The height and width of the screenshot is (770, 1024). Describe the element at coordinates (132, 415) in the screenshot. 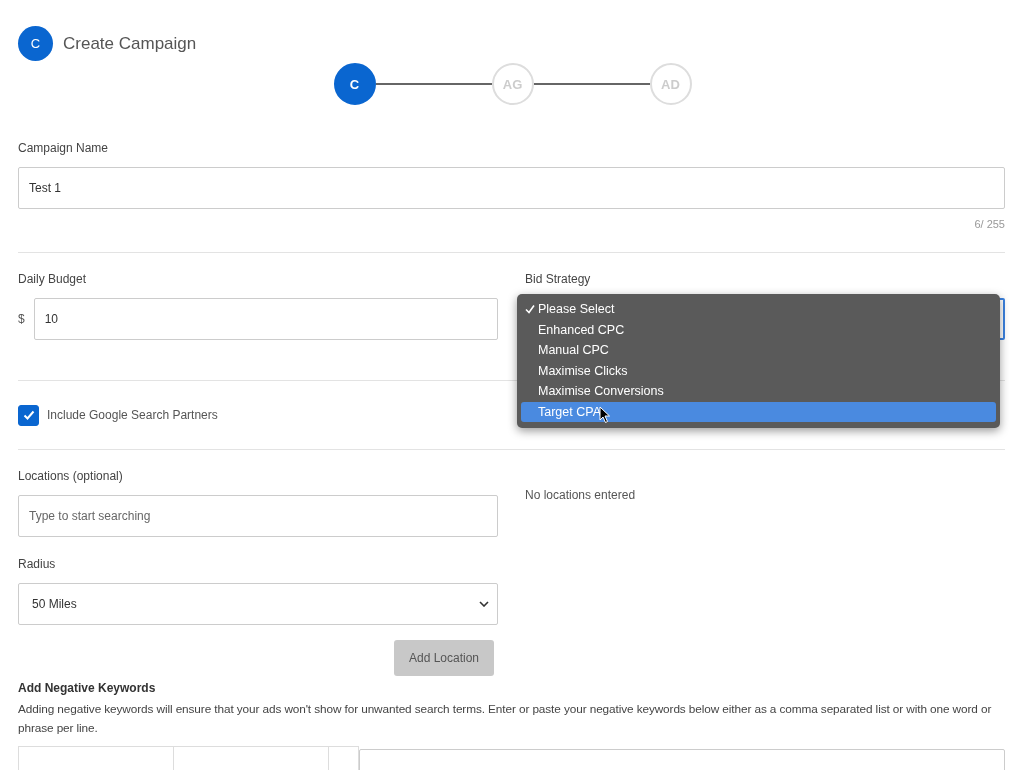

I see `checkbox-label: Include Google Search Partners` at that location.